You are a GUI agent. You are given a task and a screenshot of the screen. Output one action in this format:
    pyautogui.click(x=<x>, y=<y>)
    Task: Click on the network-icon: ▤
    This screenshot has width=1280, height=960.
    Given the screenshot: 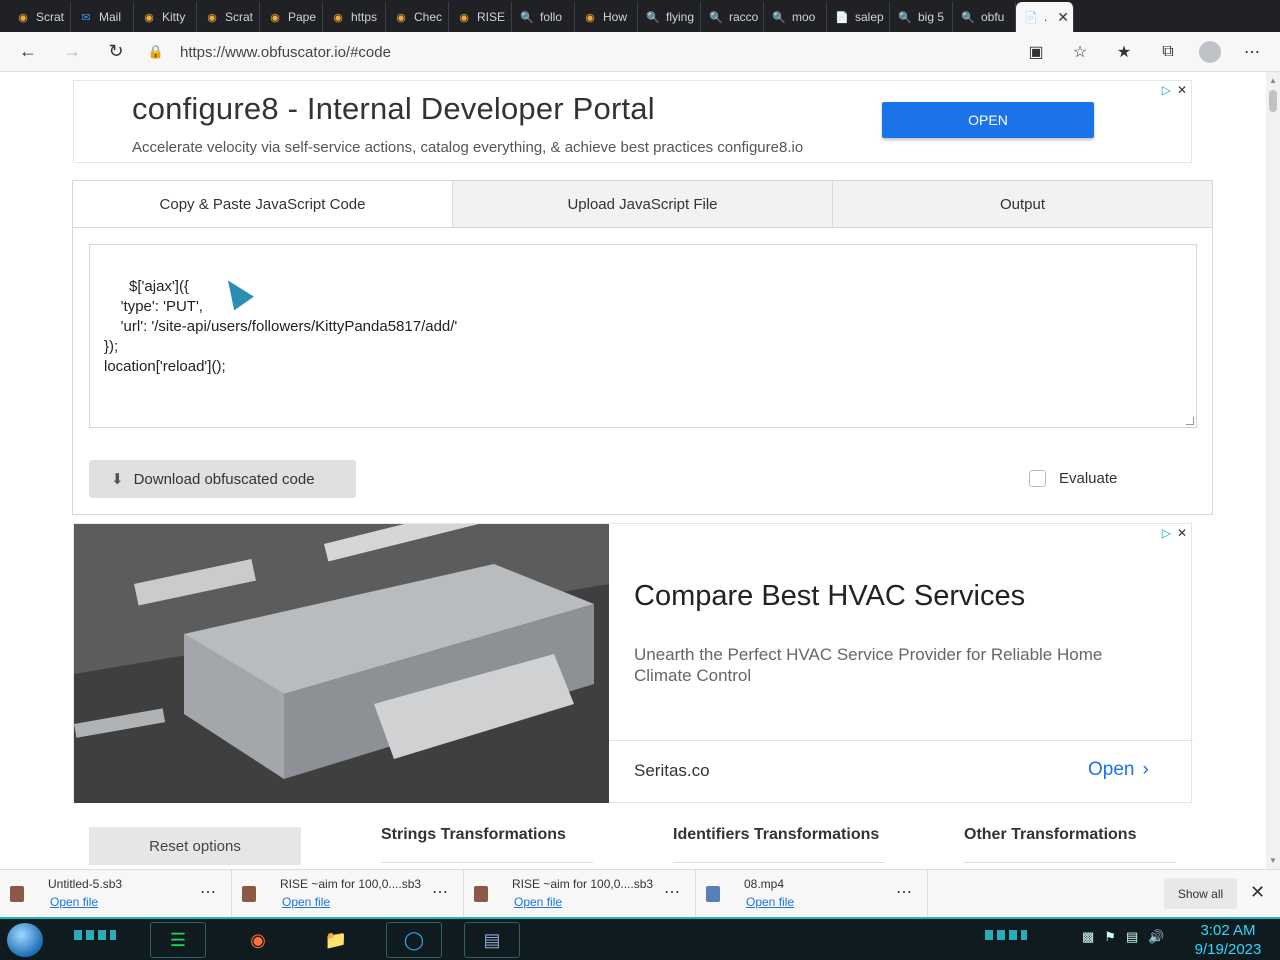 What is the action you would take?
    pyautogui.click(x=1132, y=937)
    